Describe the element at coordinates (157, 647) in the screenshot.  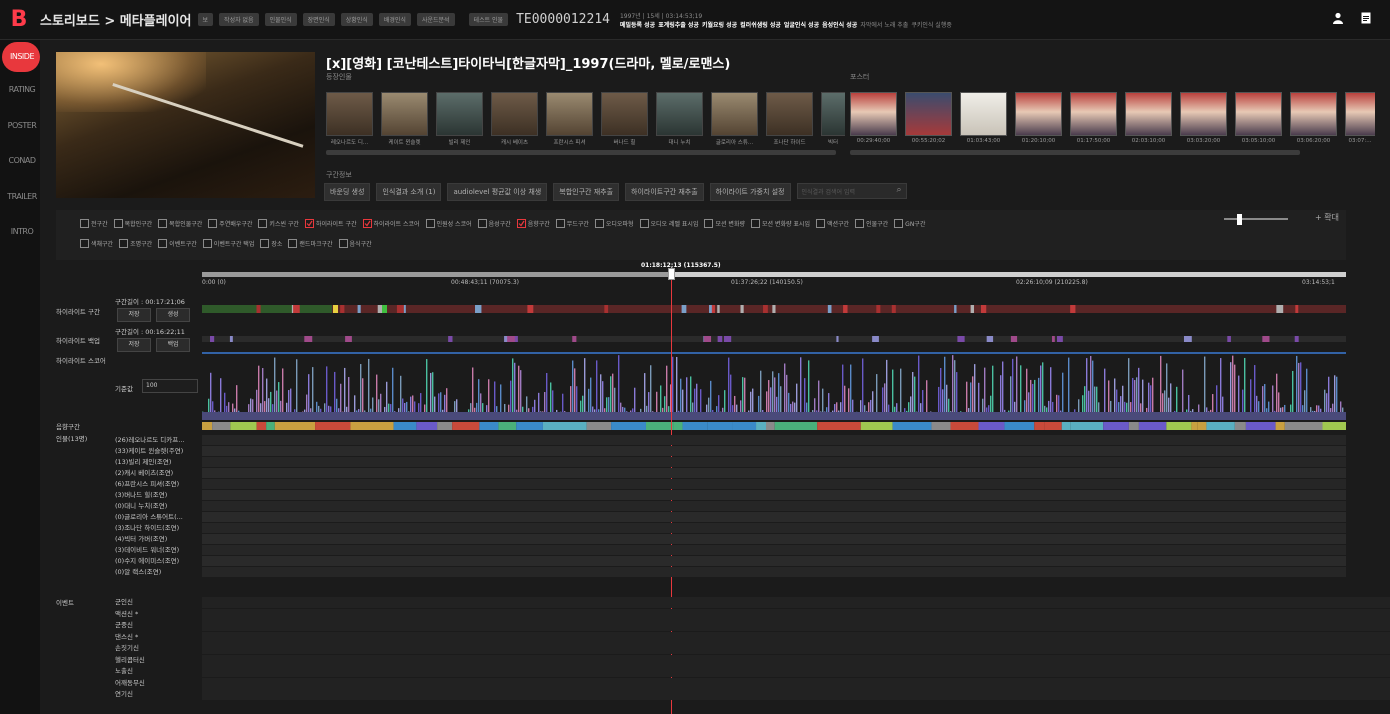
I see `event-label: 손짓기신` at that location.